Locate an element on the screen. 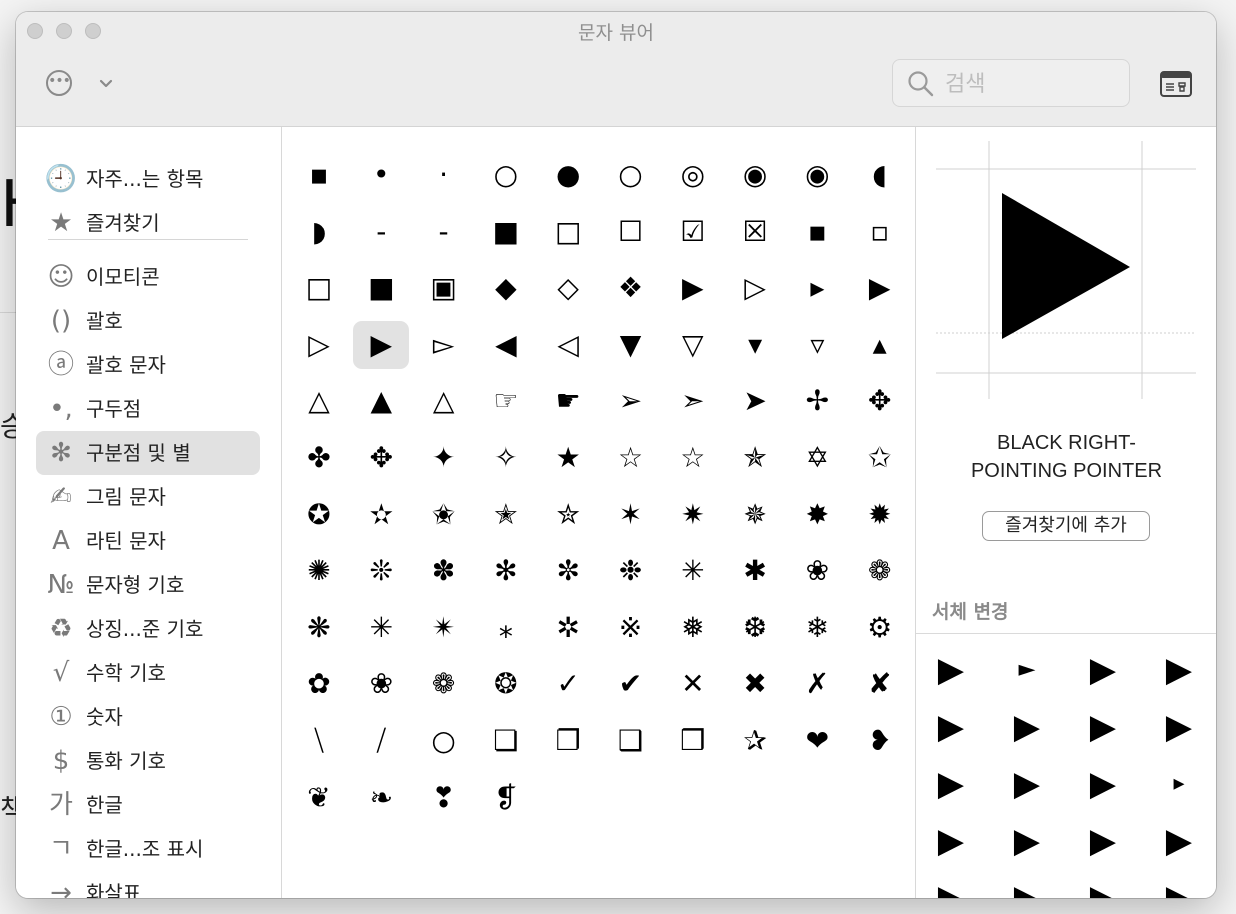 The image size is (1236, 914). sidebar-item: ⓐ 괄호 문자 is located at coordinates (148, 365).